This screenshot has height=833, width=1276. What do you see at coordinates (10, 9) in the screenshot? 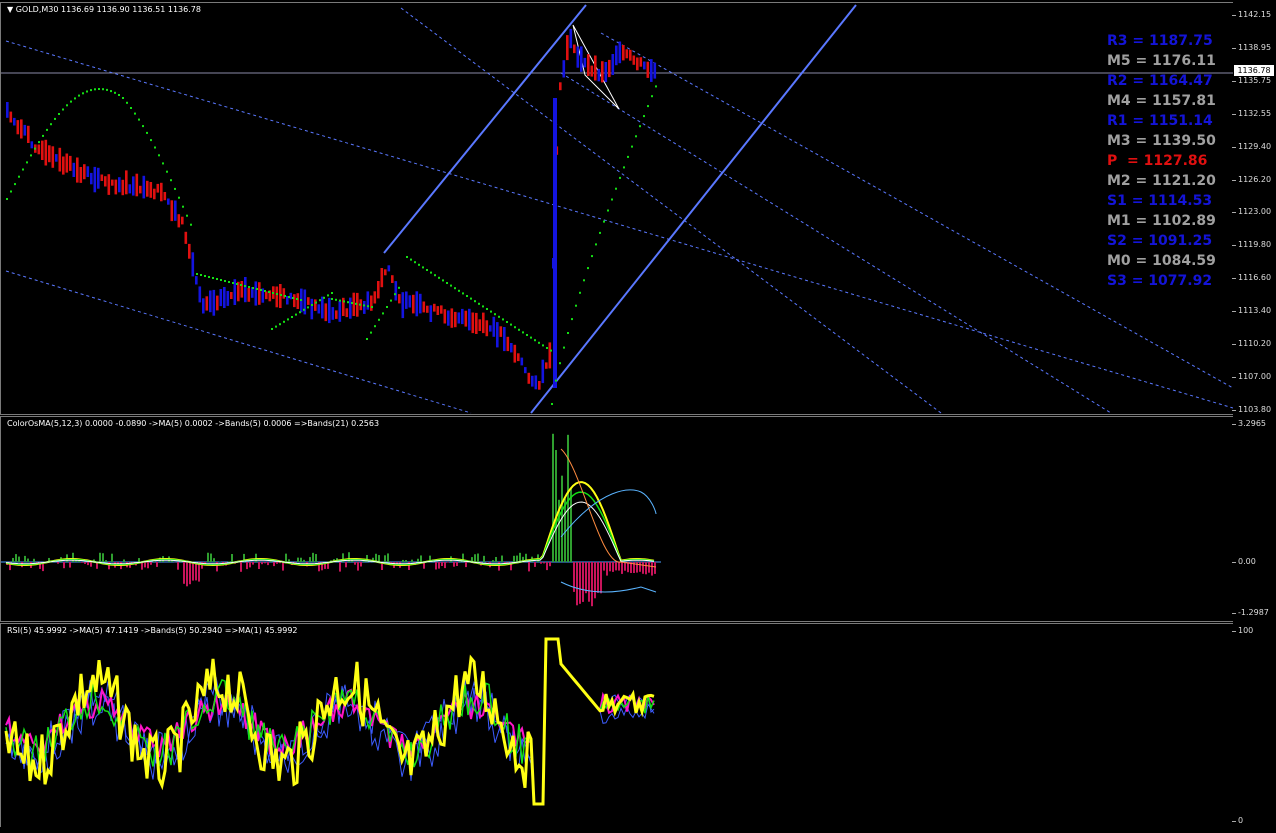
I see `dropdown-triangle-icon: ▼` at bounding box center [10, 9].